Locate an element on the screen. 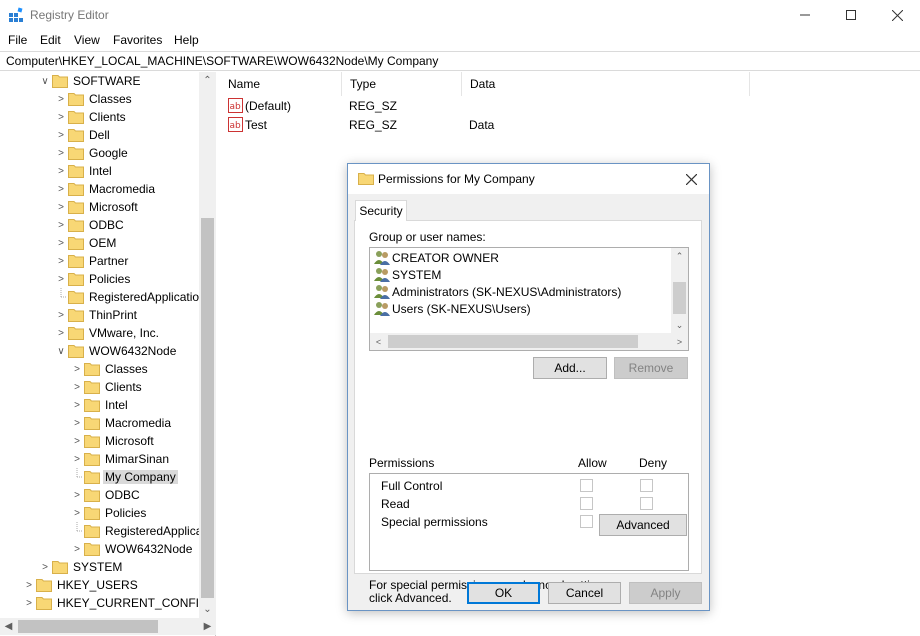  tree-item: RegisteredApplica is located at coordinates (137, 531).